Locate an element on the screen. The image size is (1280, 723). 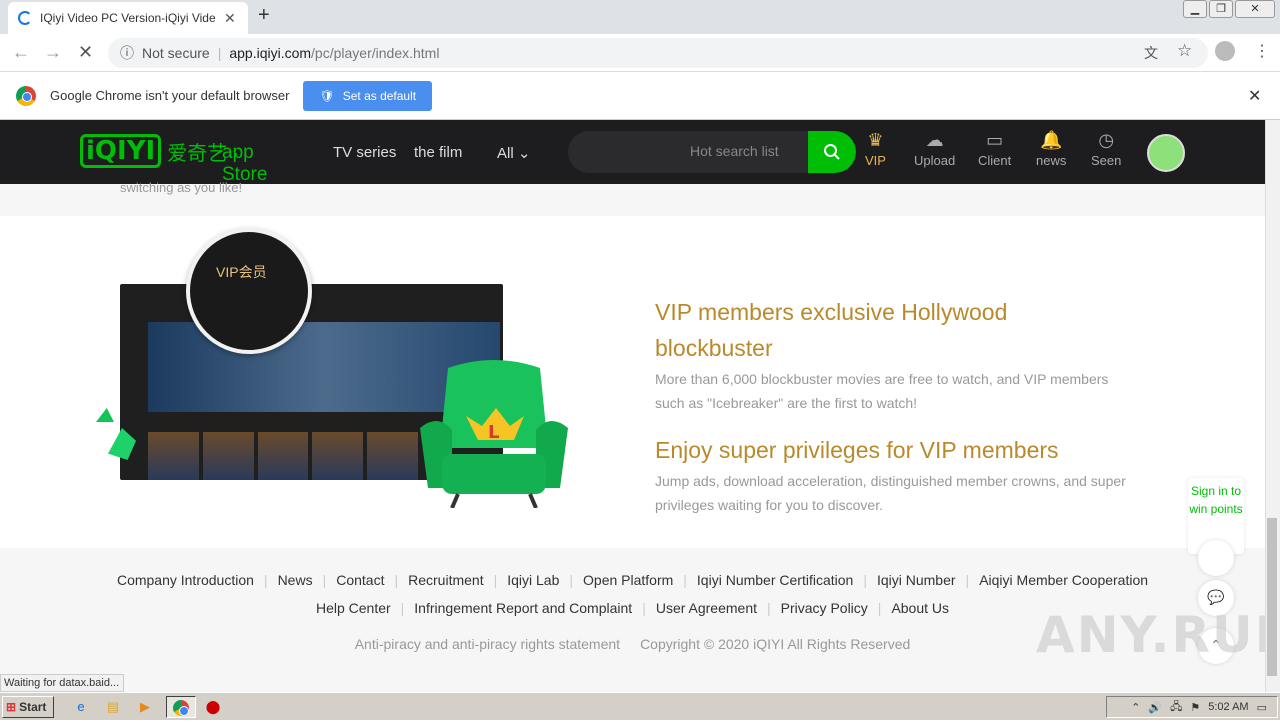
footer-link: Iqiyi Lab is located at coordinates (533, 580).